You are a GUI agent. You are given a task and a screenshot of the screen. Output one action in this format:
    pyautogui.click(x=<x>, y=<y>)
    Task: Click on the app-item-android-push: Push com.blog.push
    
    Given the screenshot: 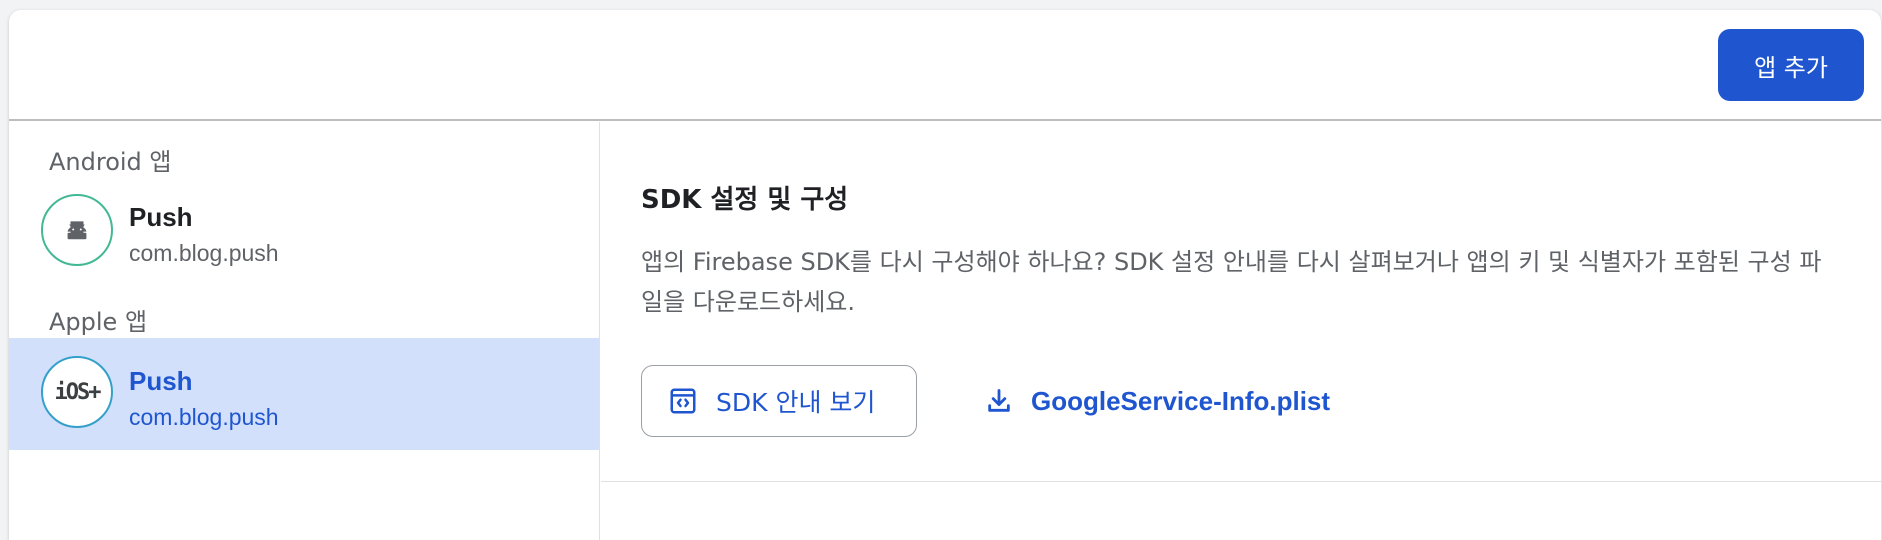 What is the action you would take?
    pyautogui.click(x=304, y=230)
    